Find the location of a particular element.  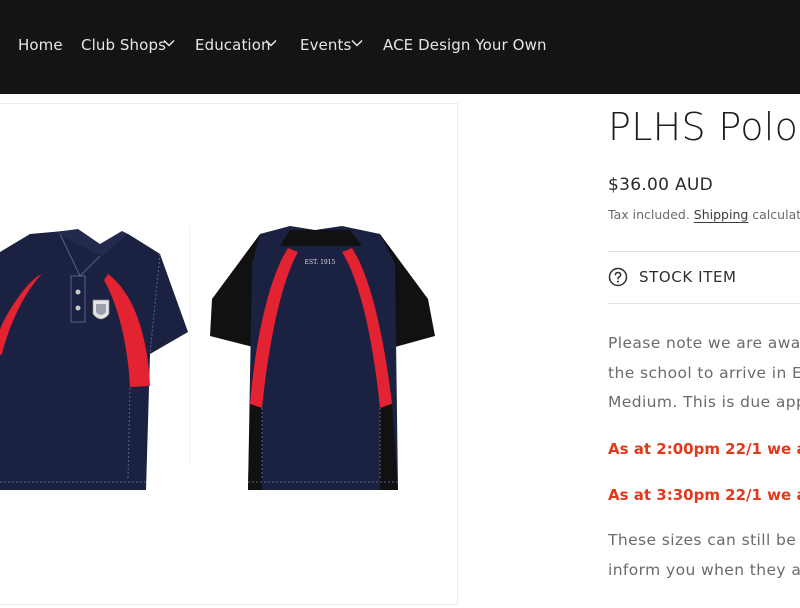

stock-update-notice: As at 2:00pm 22/1 we are is located at coordinates (704, 449).